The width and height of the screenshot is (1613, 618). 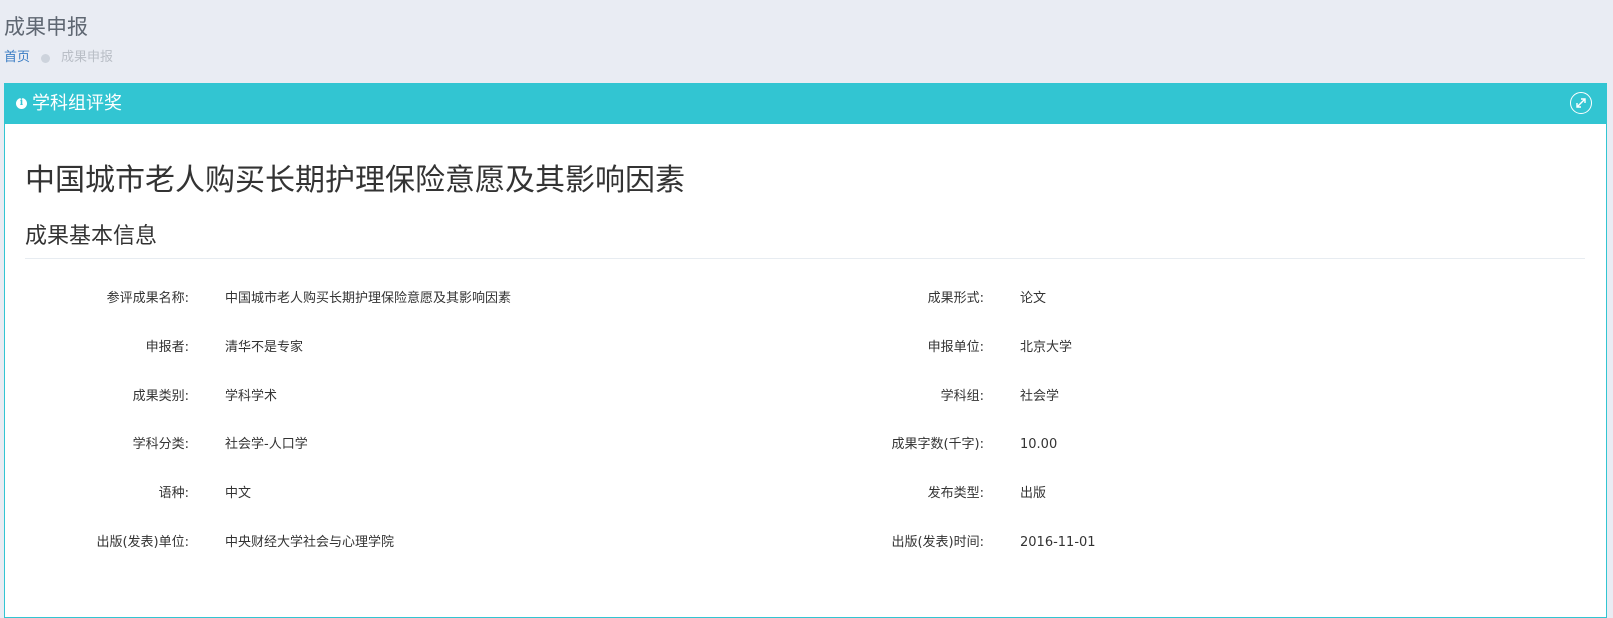 I want to click on label-word-count: 成果字数(千字):, so click(x=937, y=444).